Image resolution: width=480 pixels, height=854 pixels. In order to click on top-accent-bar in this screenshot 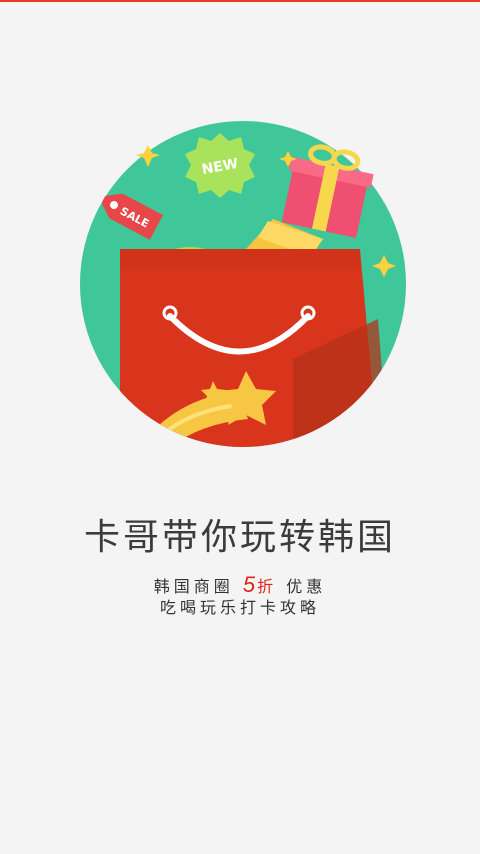, I will do `click(240, 1)`.